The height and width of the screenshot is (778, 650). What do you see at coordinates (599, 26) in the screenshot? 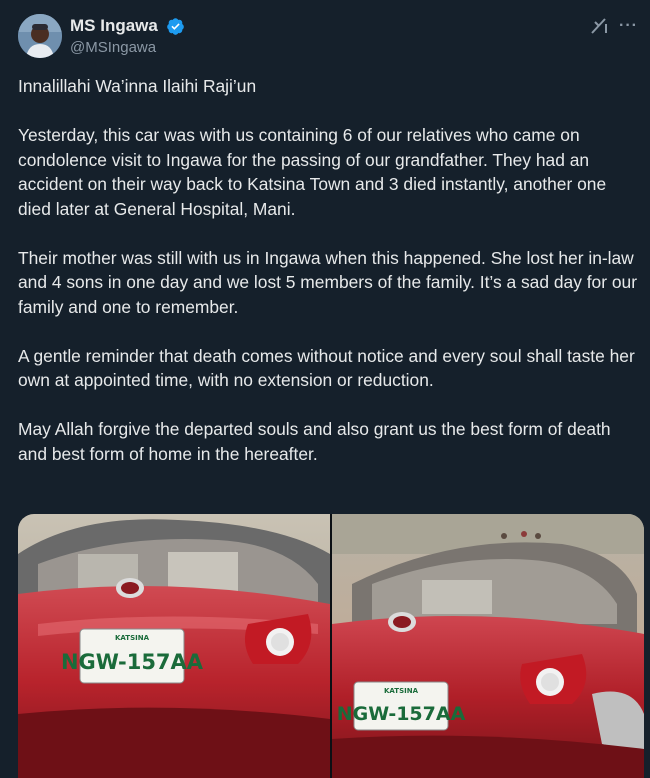
I see `grok-icon` at bounding box center [599, 26].